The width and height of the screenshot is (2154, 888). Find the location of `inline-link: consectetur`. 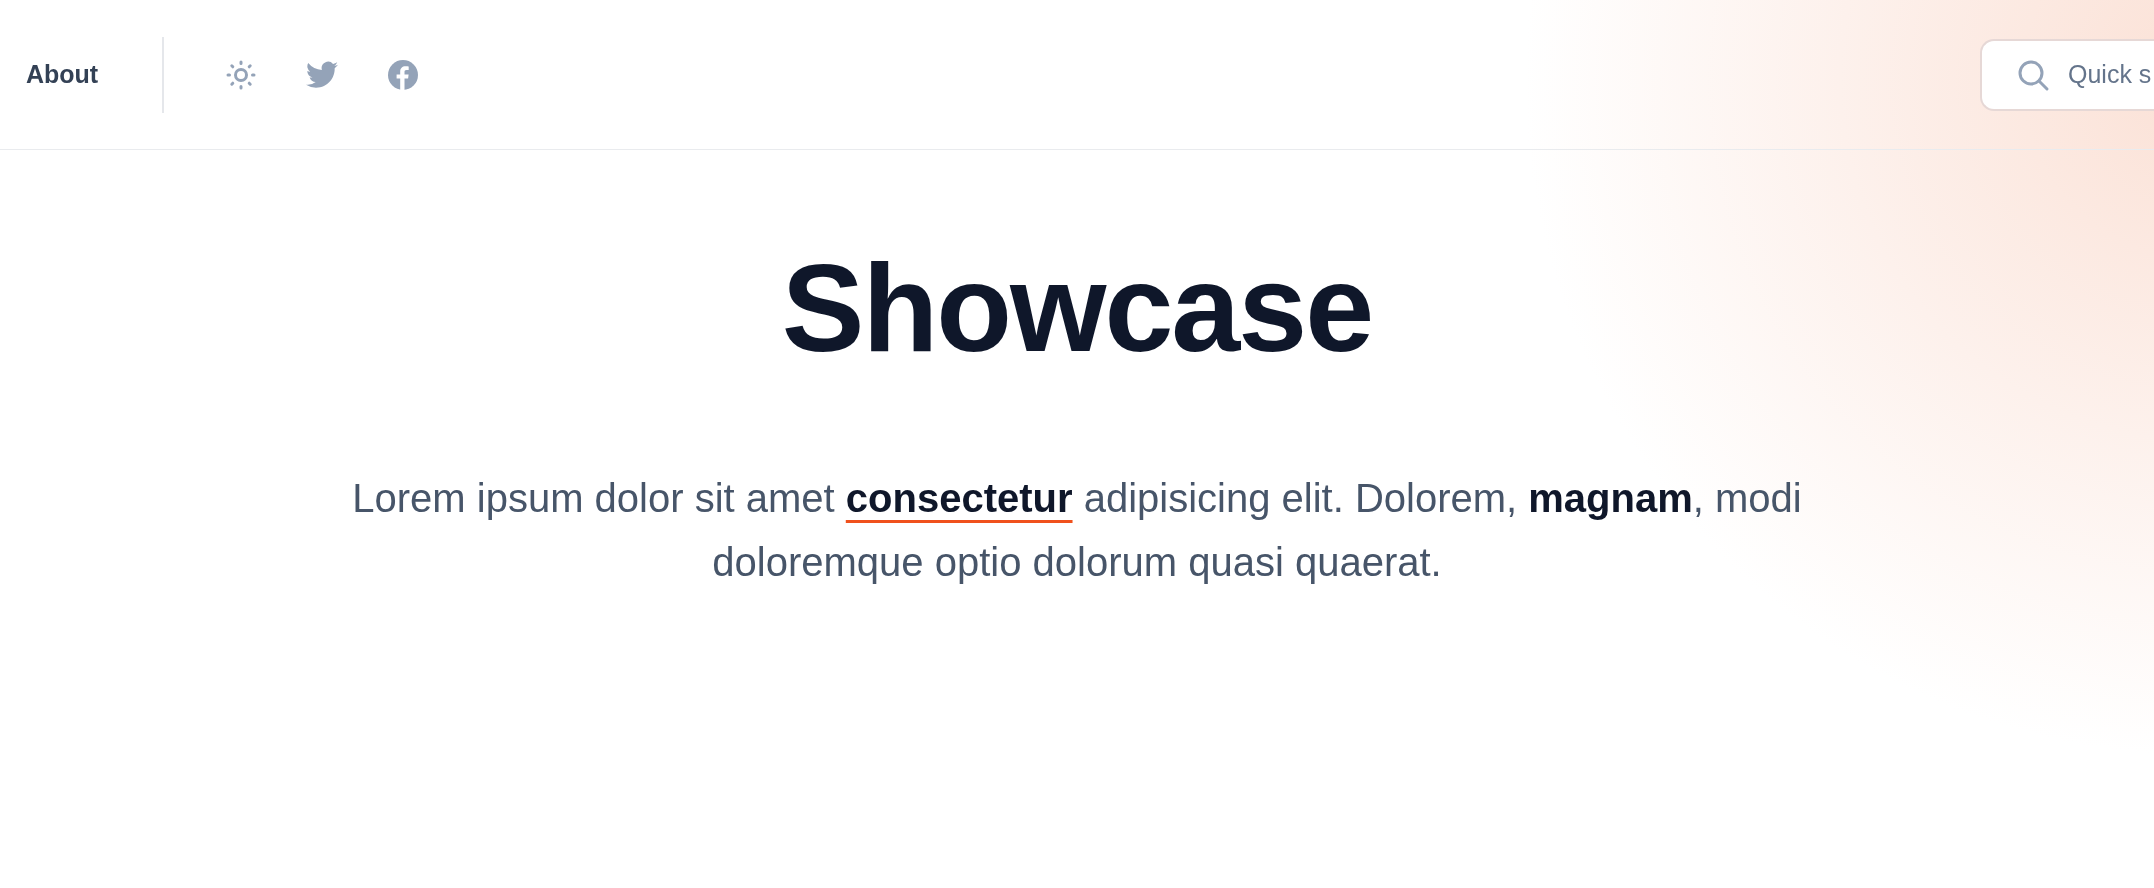

inline-link: consectetur is located at coordinates (959, 498).